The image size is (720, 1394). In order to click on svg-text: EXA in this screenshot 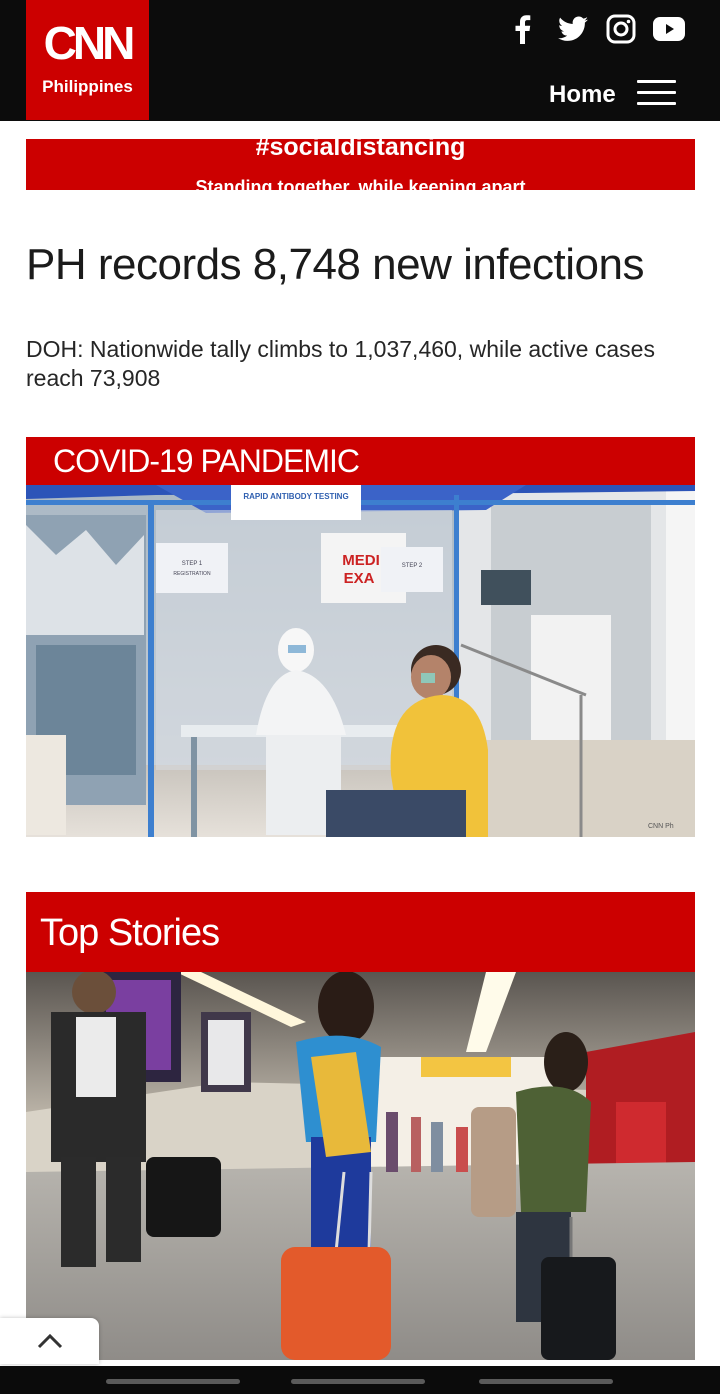, I will do `click(359, 578)`.